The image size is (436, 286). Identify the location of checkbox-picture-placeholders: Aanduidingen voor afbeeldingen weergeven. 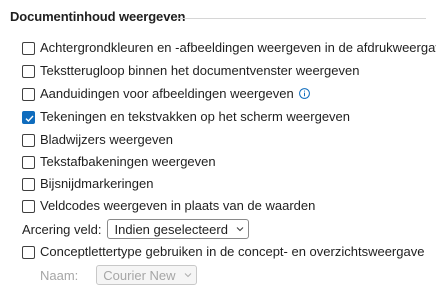
(166, 94).